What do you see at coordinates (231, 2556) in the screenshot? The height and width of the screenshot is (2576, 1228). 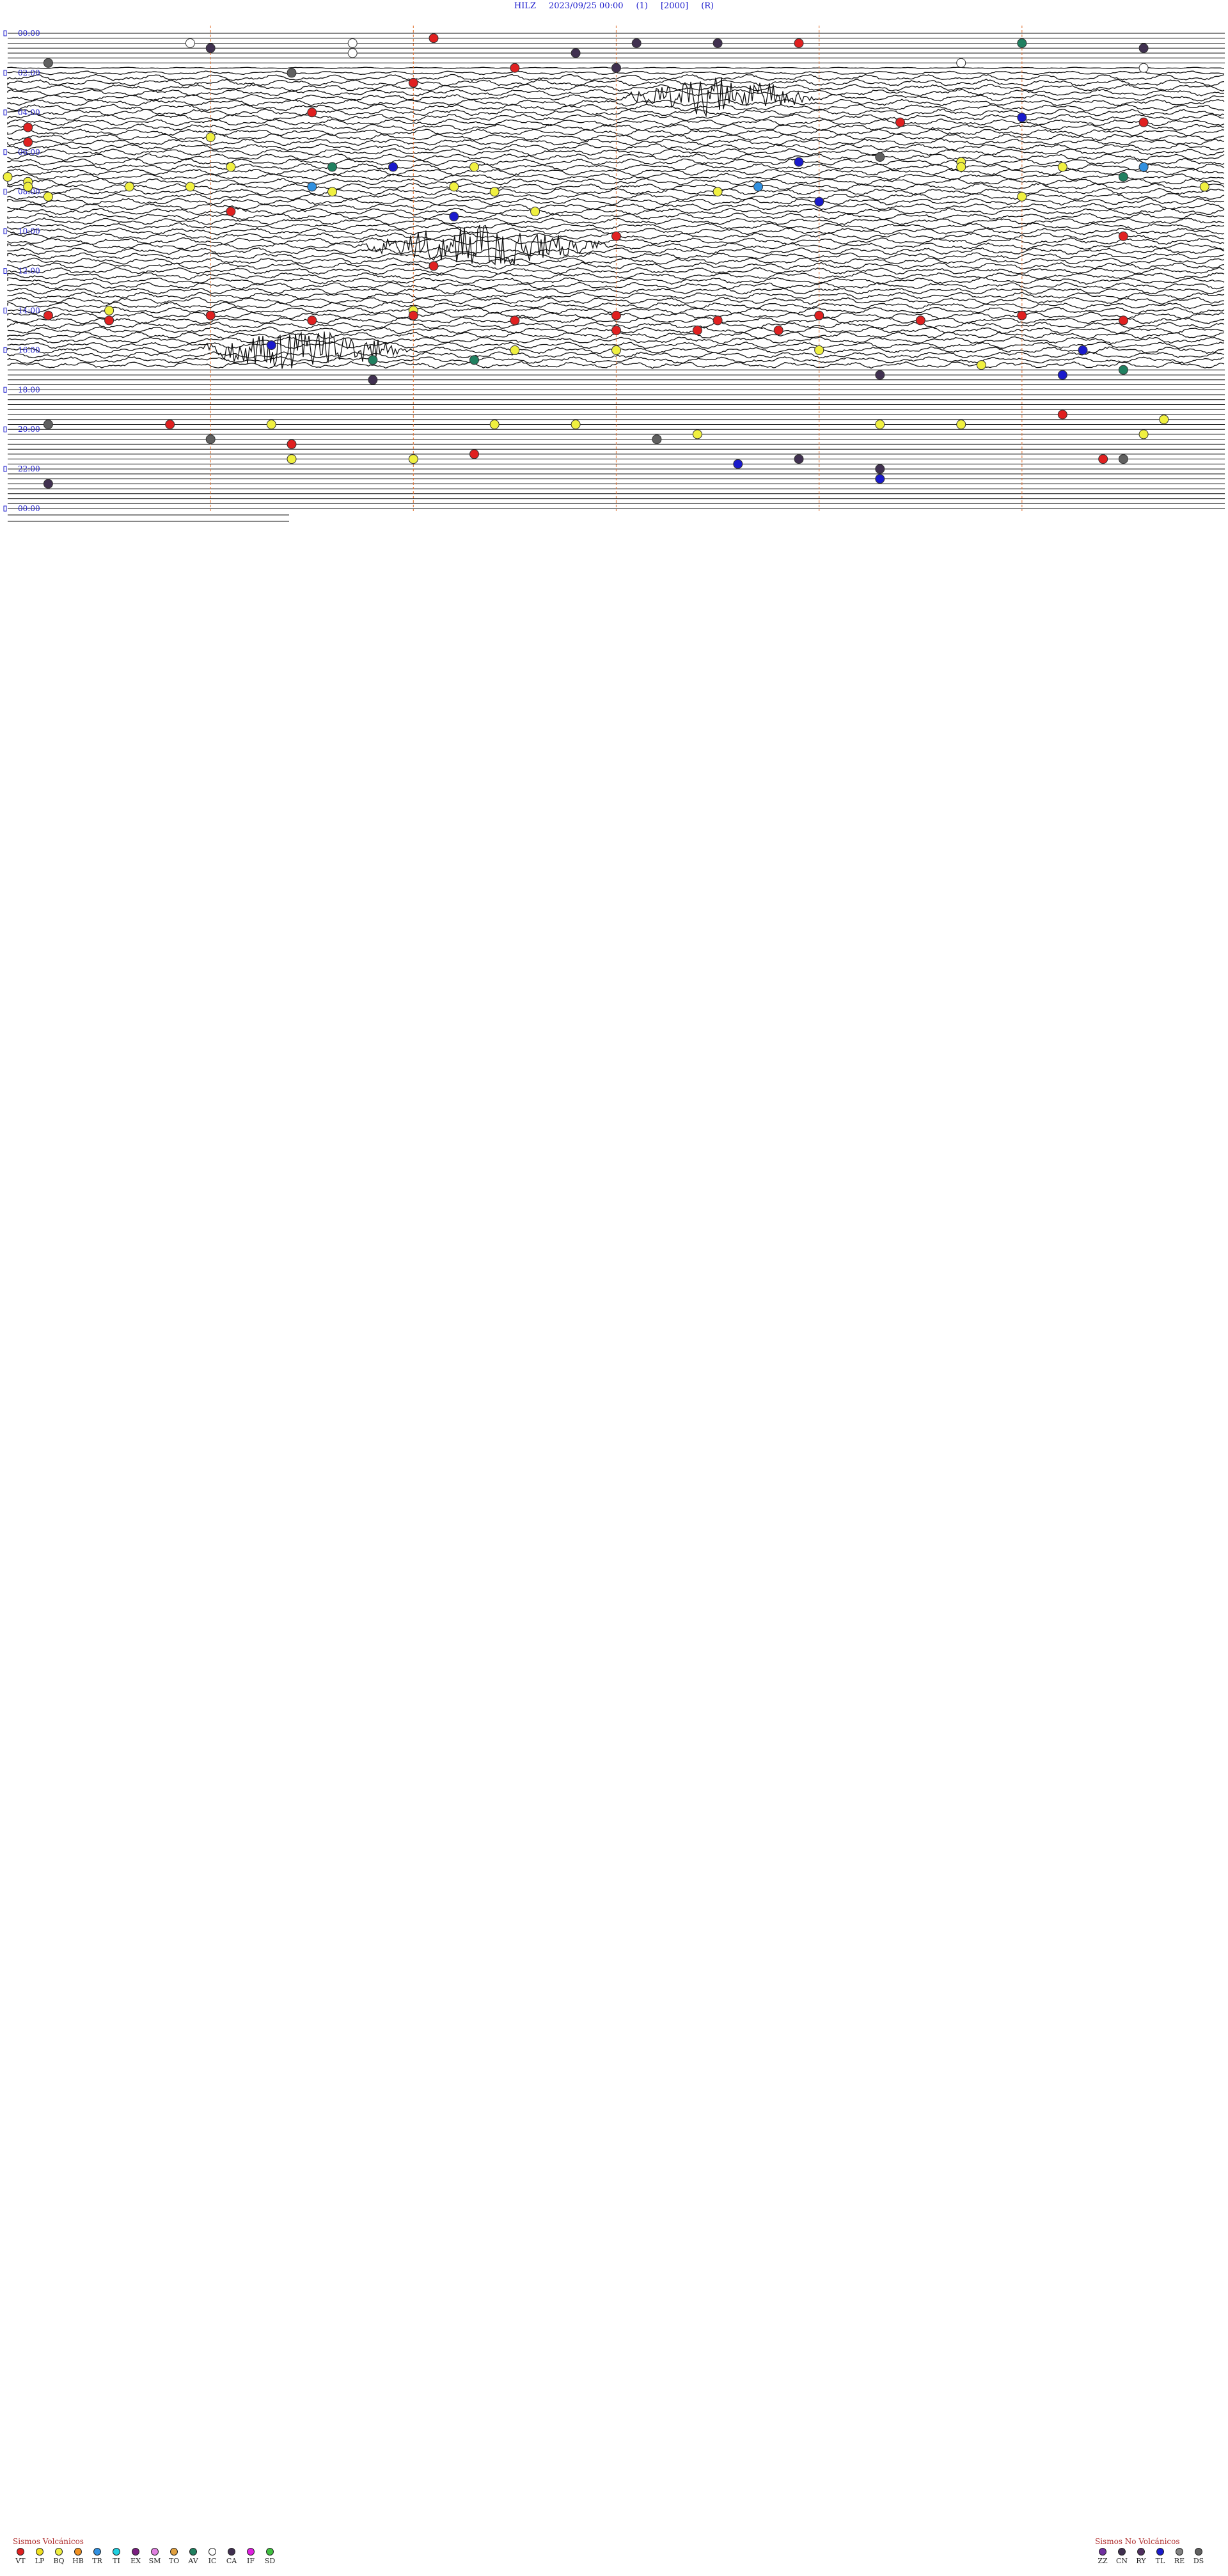 I see `legend-item: CA` at bounding box center [231, 2556].